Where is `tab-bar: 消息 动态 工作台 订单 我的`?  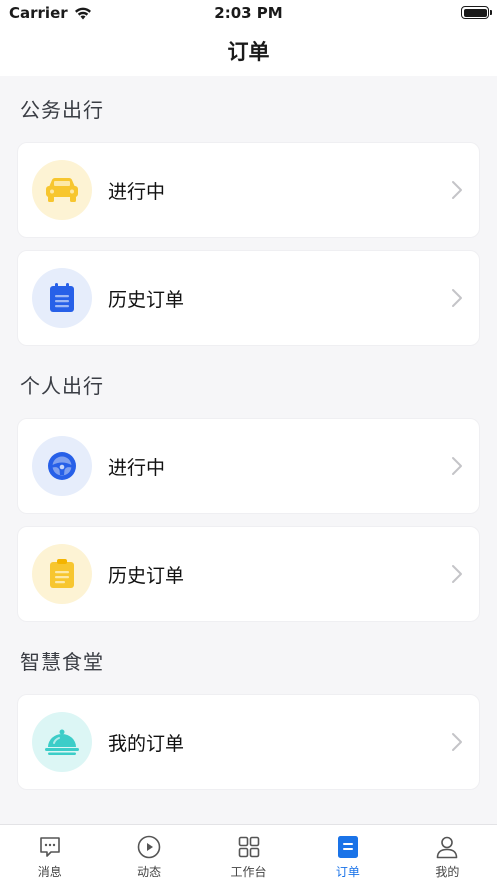 tab-bar: 消息 动态 工作台 订单 我的 is located at coordinates (248, 853).